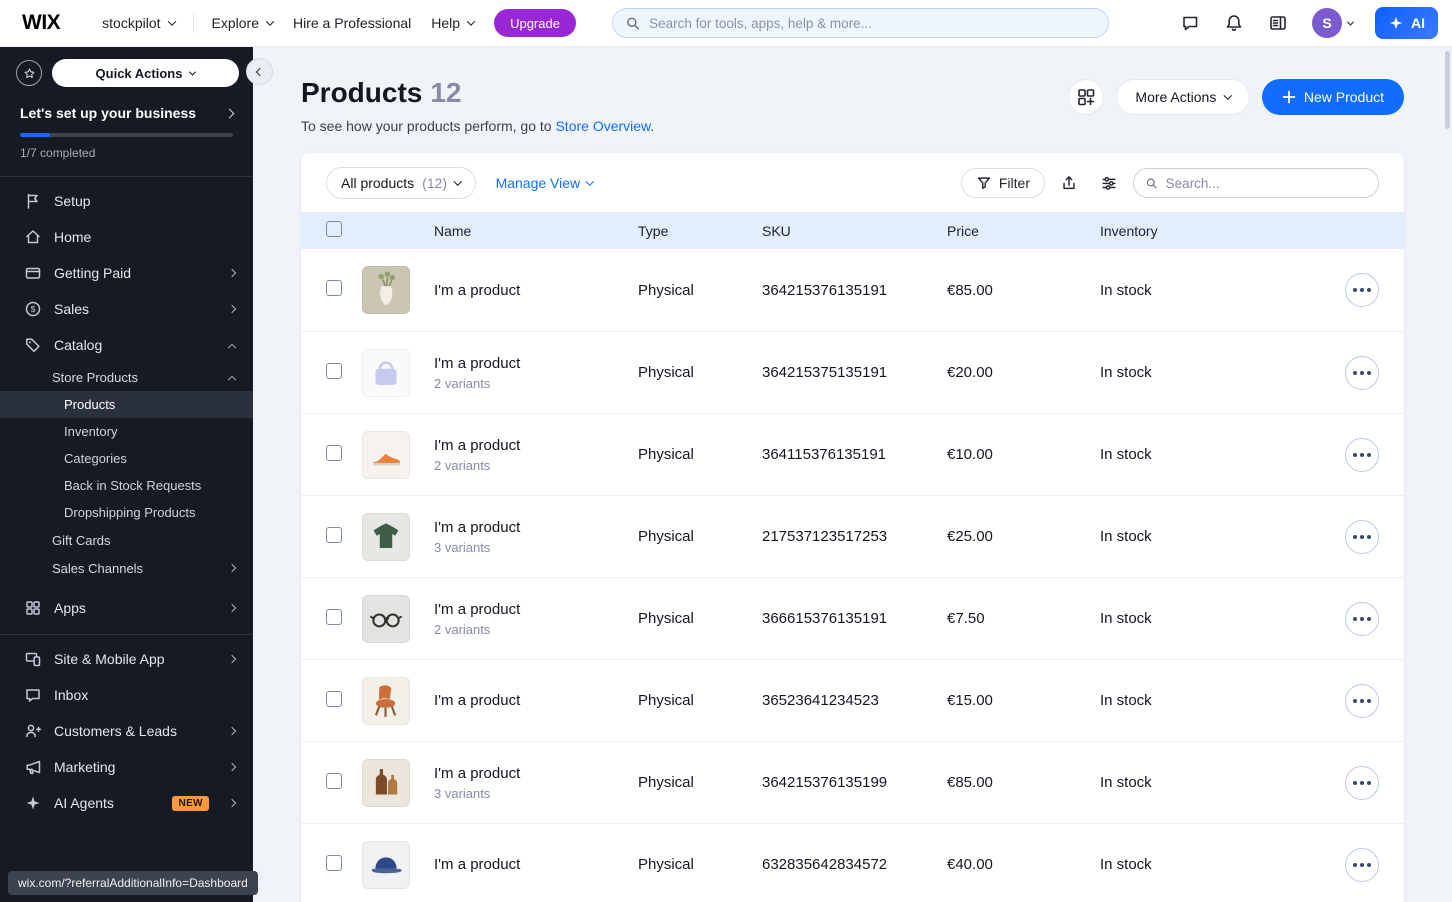  Describe the element at coordinates (126, 237) in the screenshot. I see `sidebar-item-home: Home` at that location.